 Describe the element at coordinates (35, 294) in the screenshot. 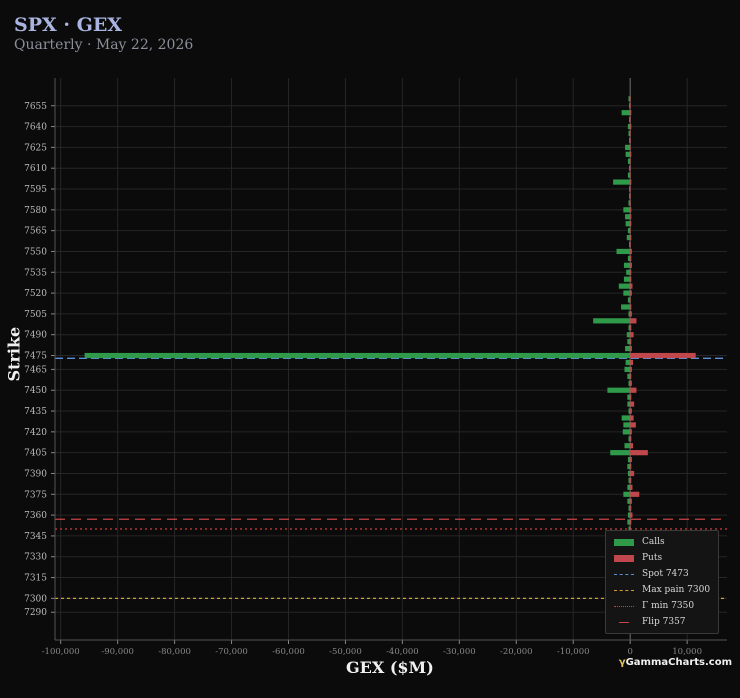

I see `y-tick-label: 7520` at that location.